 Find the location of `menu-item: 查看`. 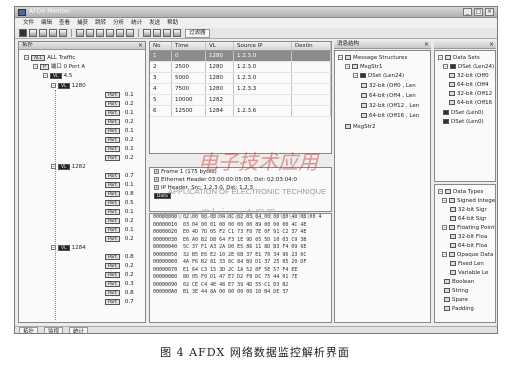

menu-item: 查看 is located at coordinates (64, 23).